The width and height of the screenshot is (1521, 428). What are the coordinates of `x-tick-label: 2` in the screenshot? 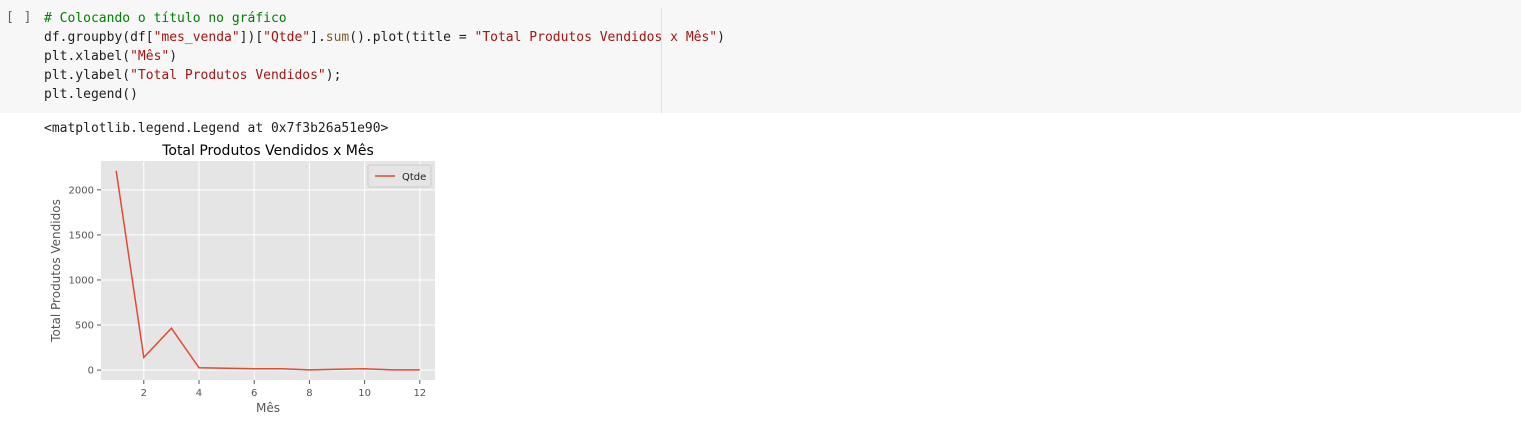 It's located at (144, 393).